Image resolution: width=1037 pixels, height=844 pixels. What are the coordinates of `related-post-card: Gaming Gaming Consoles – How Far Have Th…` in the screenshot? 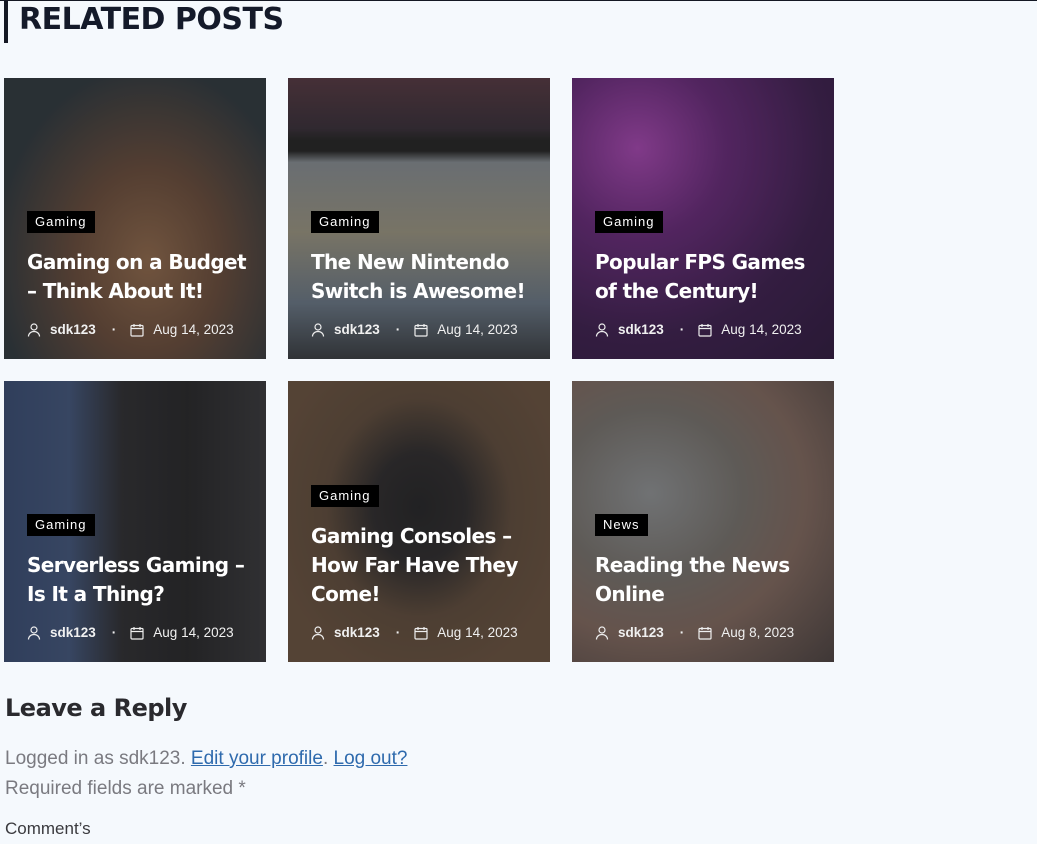 It's located at (419, 521).